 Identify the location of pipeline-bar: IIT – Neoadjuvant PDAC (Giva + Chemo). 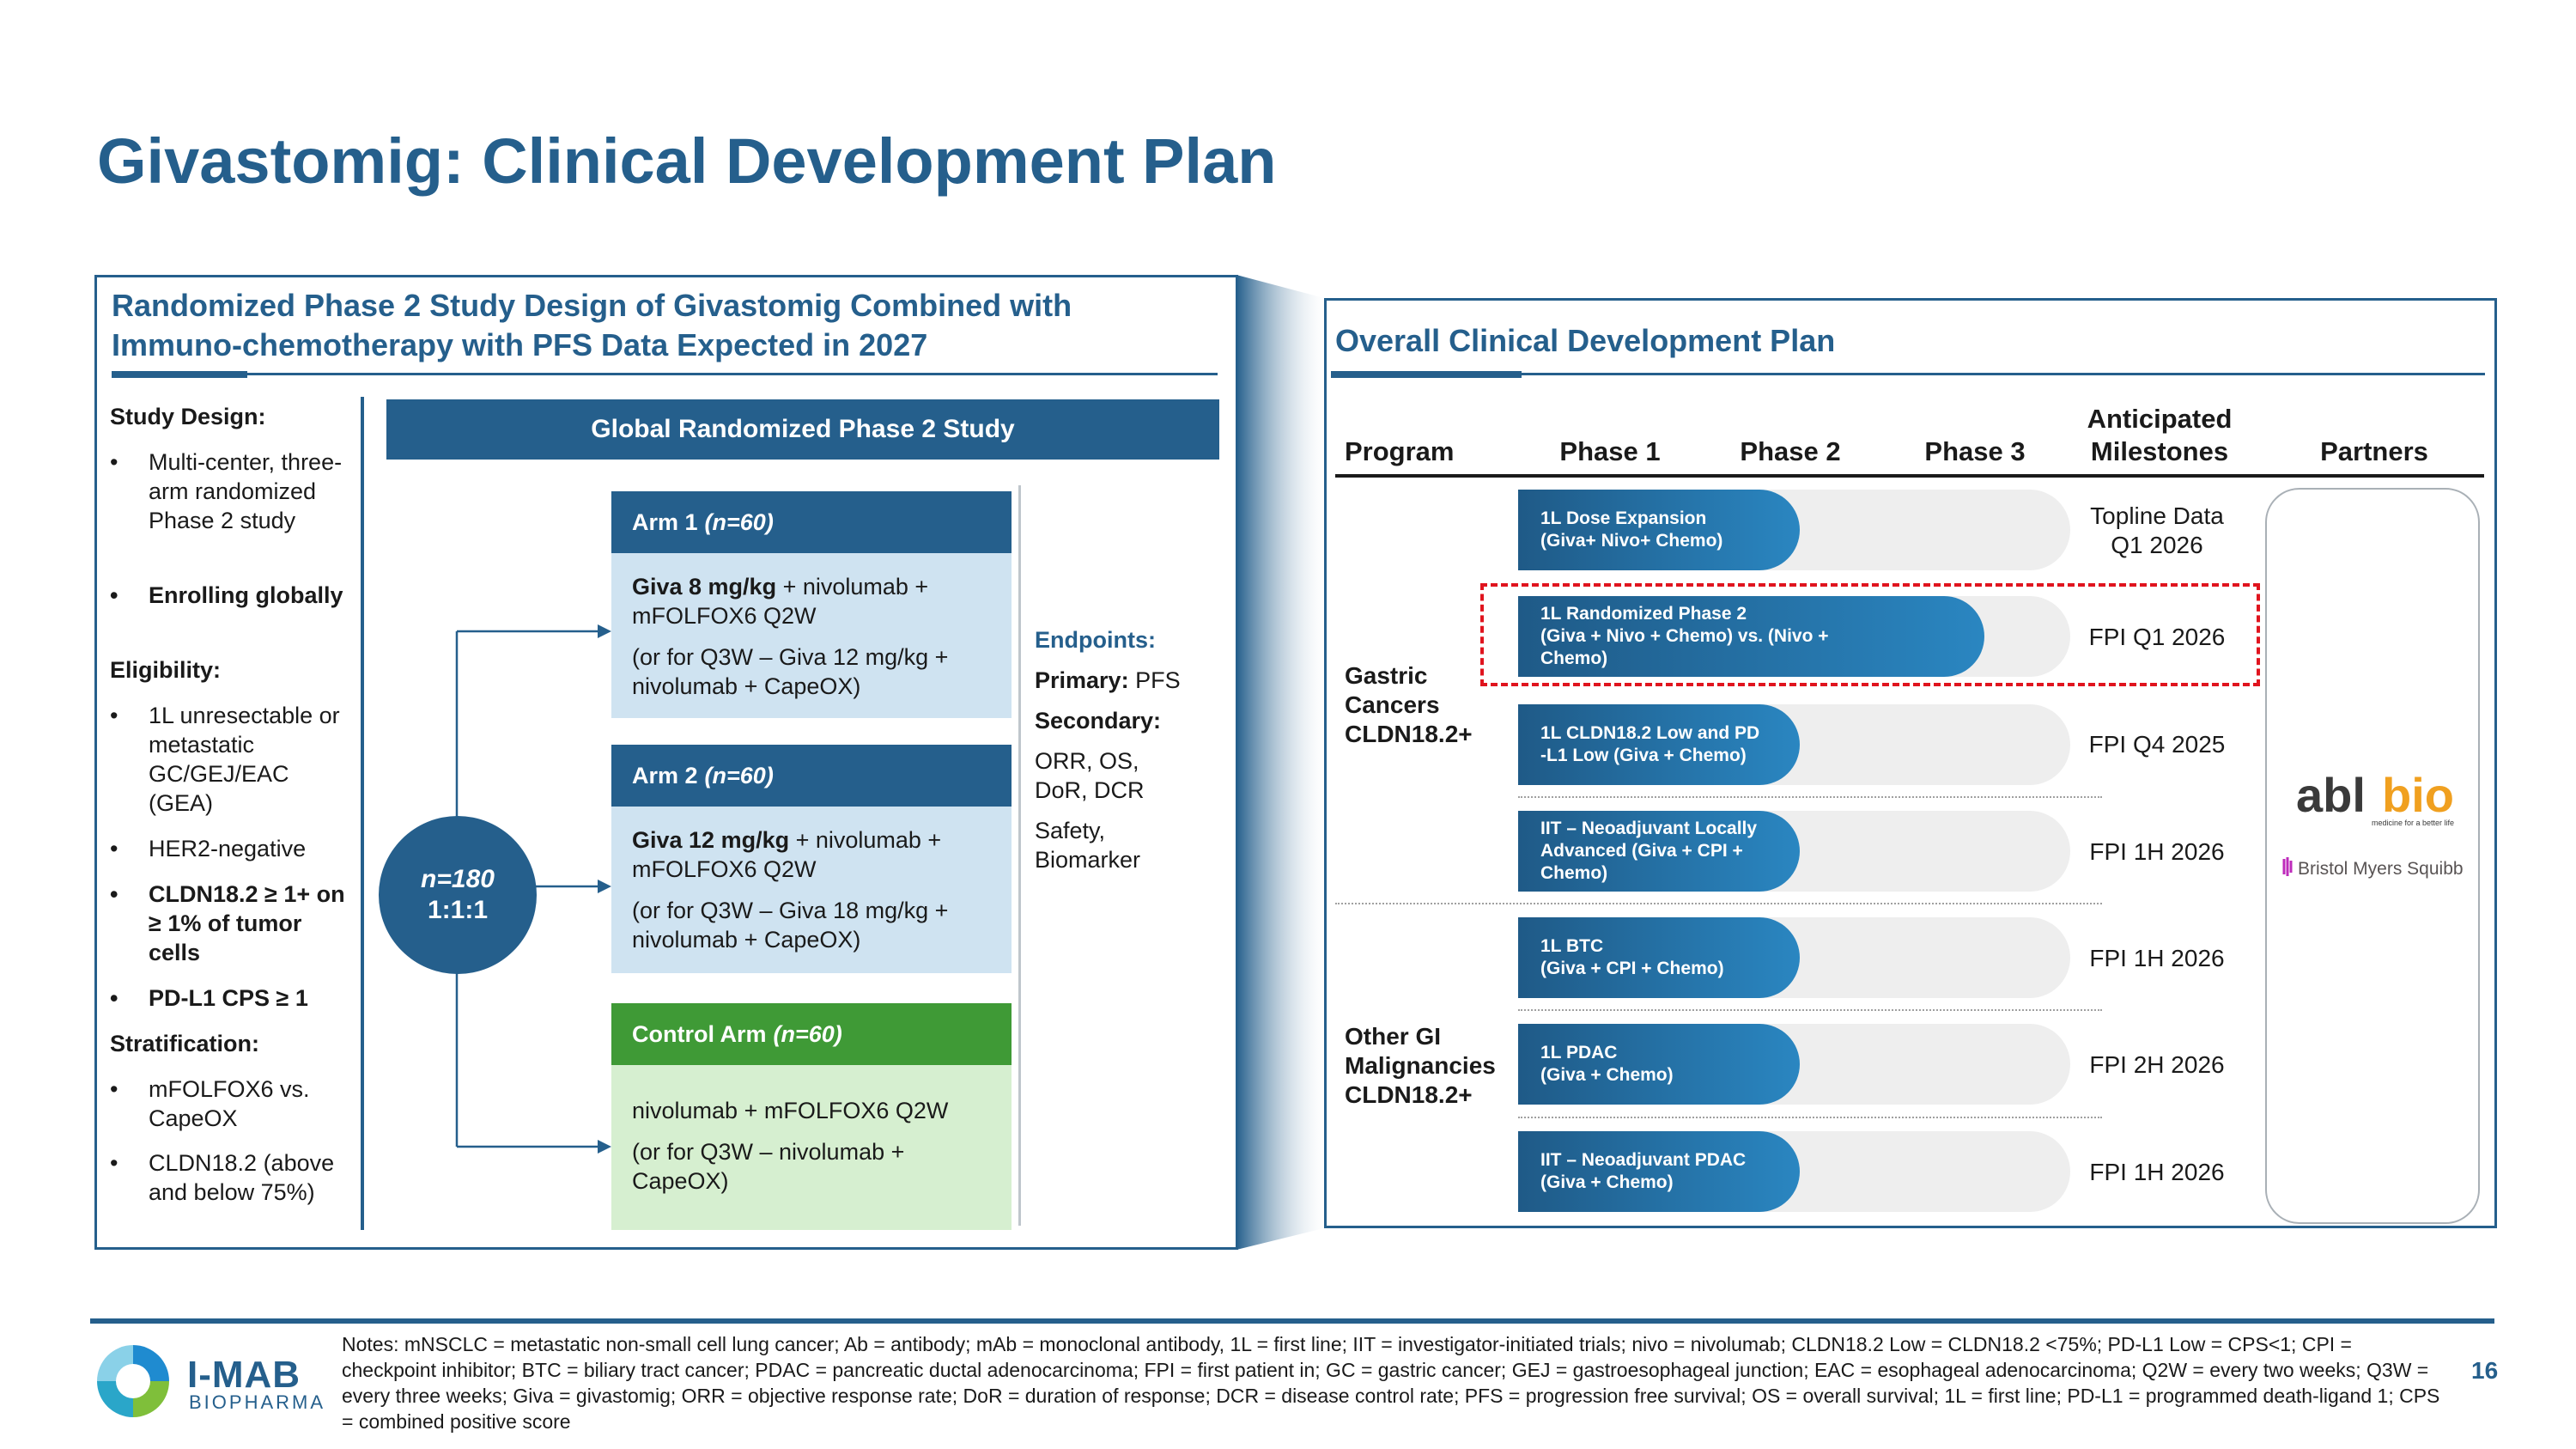
(1659, 1171).